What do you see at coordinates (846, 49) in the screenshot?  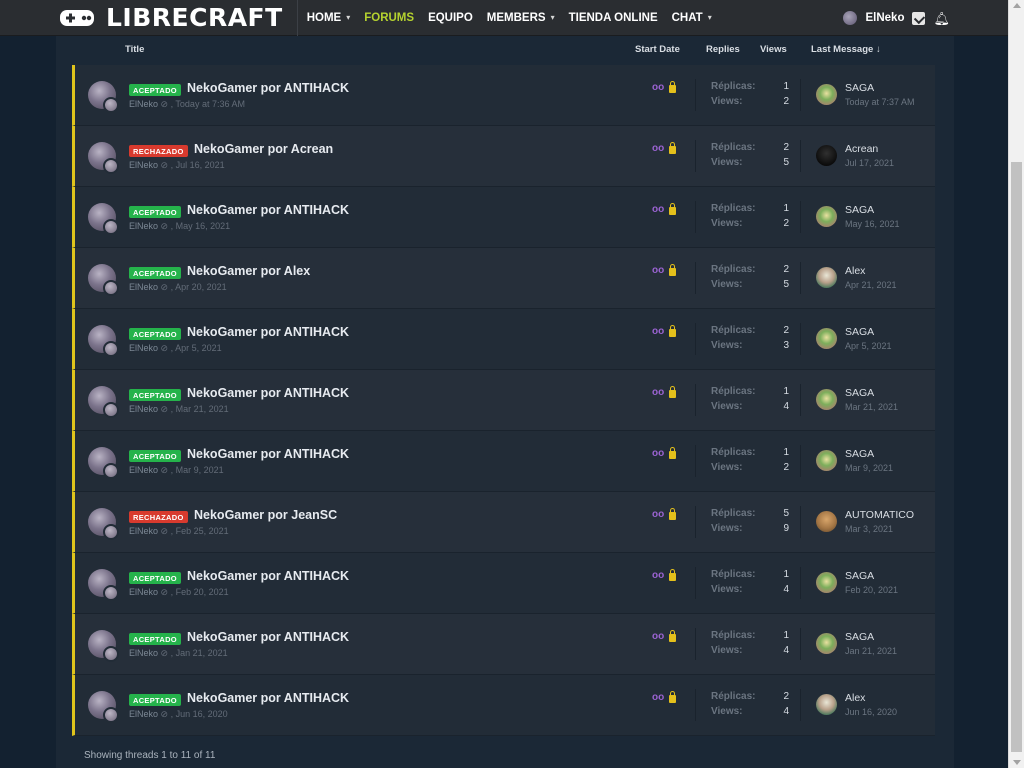 I see `col-last-message: Last Message ↓` at bounding box center [846, 49].